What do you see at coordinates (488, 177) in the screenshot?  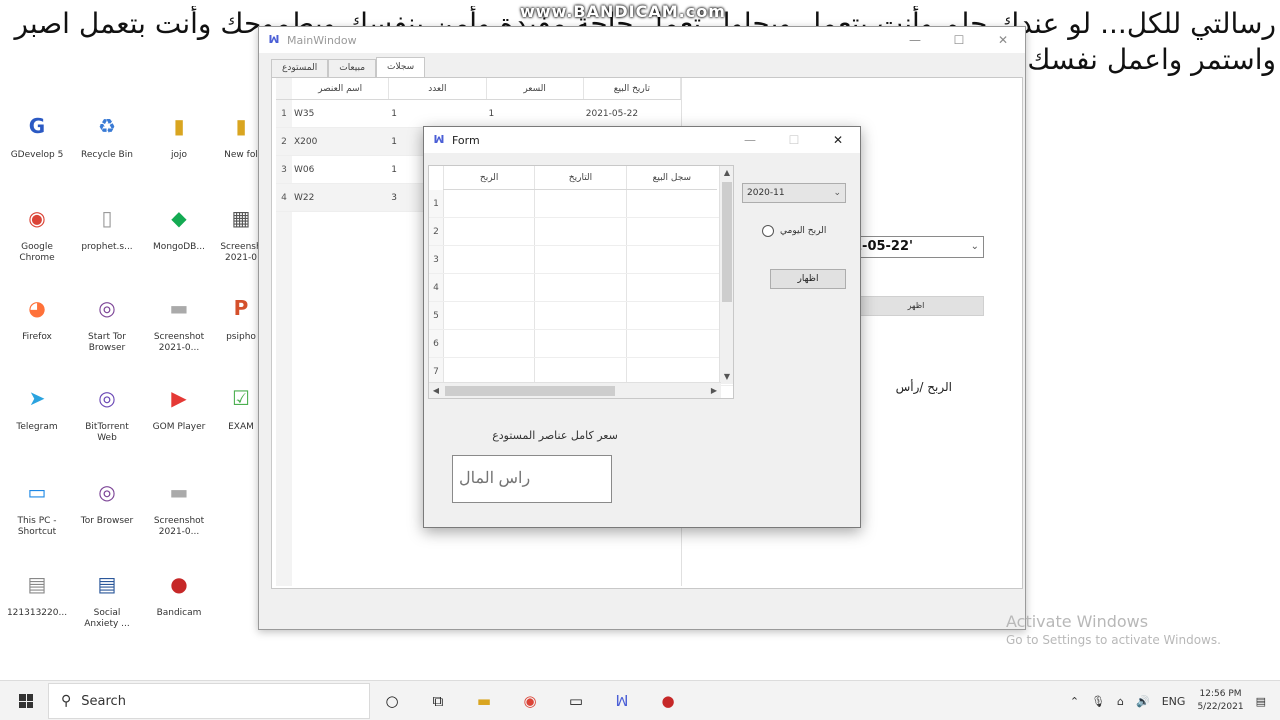 I see `header-profit: الربح` at bounding box center [488, 177].